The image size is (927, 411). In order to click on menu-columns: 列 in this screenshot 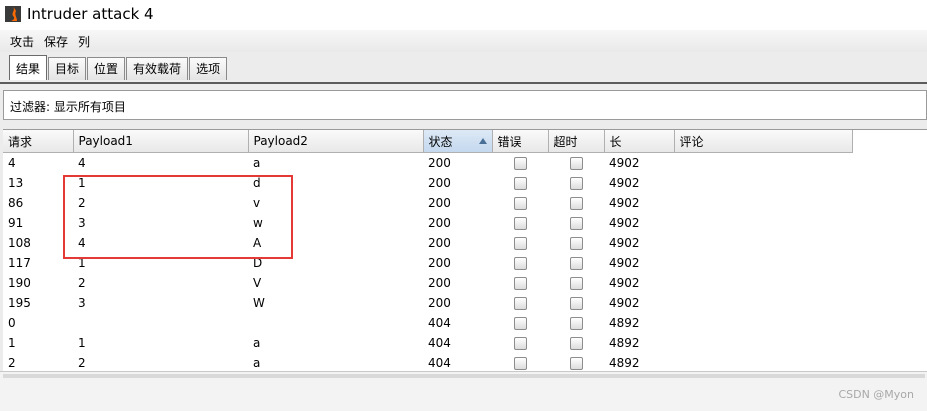, I will do `click(84, 41)`.